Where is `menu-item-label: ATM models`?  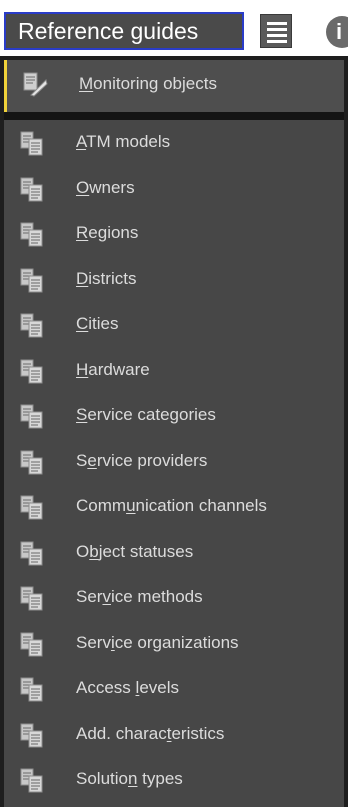 menu-item-label: ATM models is located at coordinates (123, 141).